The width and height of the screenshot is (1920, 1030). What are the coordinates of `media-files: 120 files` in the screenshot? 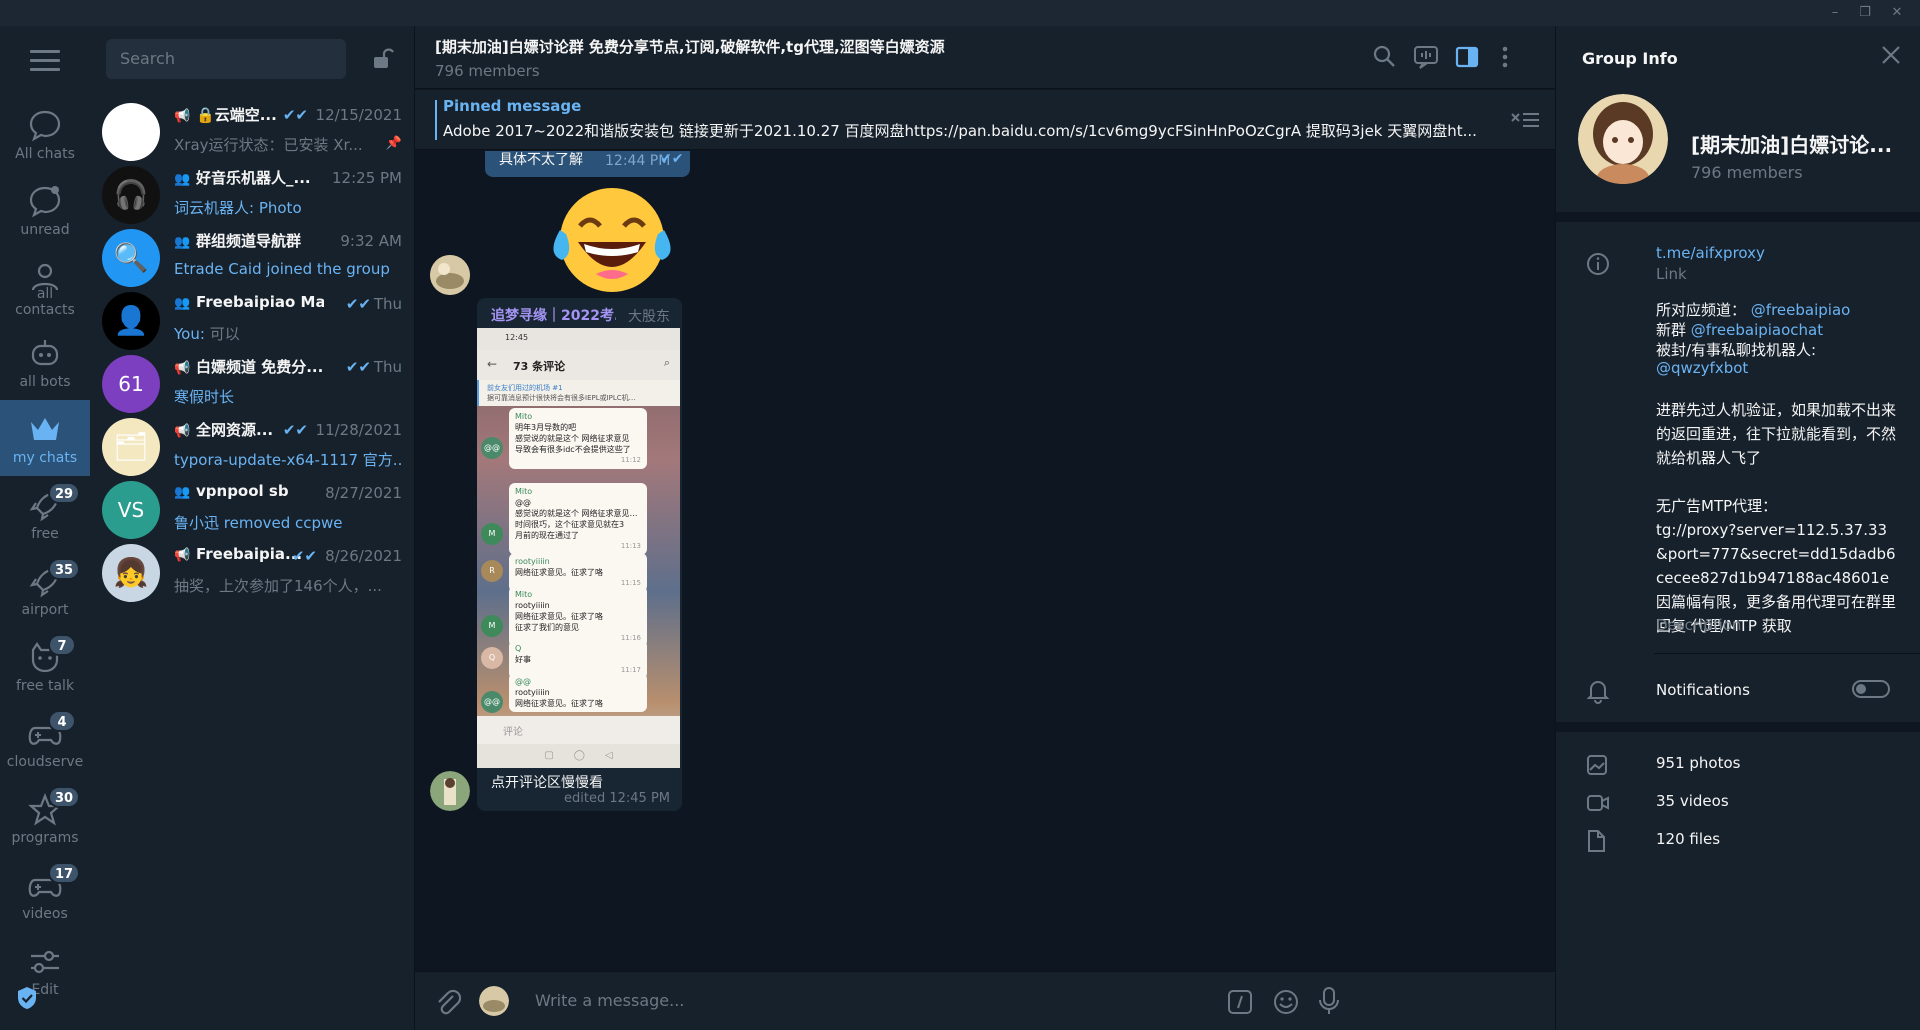 It's located at (1688, 839).